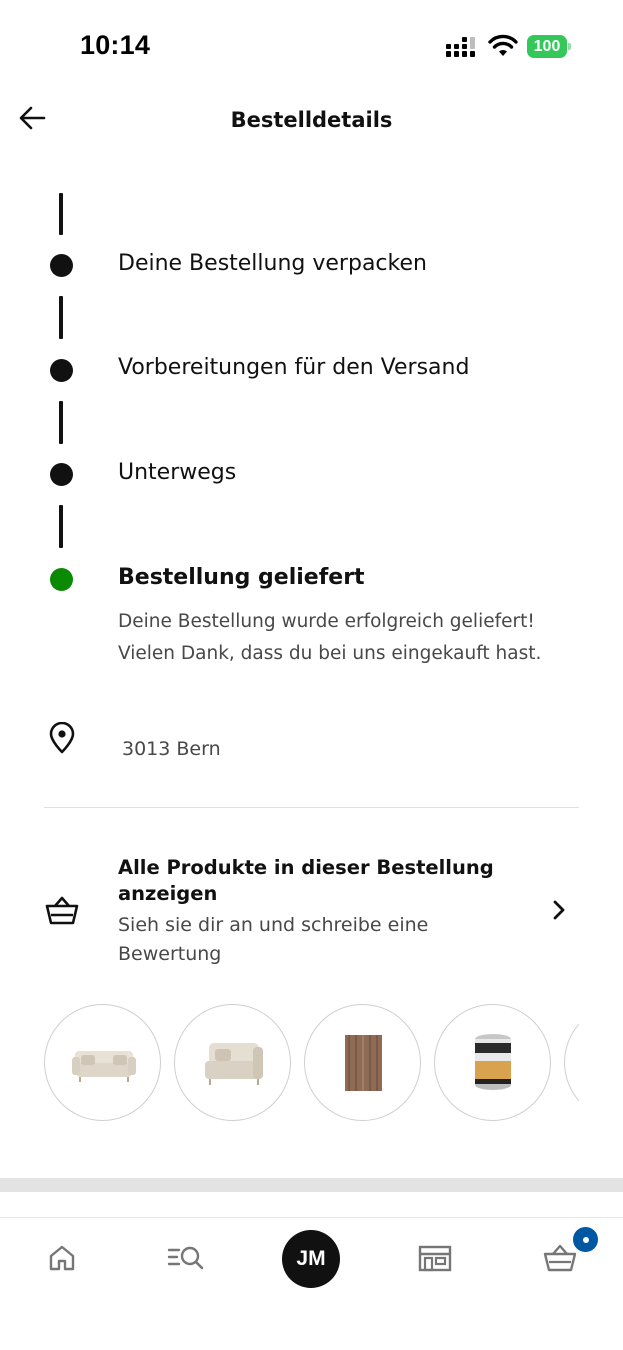 This screenshot has height=1350, width=623. Describe the element at coordinates (241, 577) in the screenshot. I see `timeline-step-label-current: Bestellung geliefert` at that location.